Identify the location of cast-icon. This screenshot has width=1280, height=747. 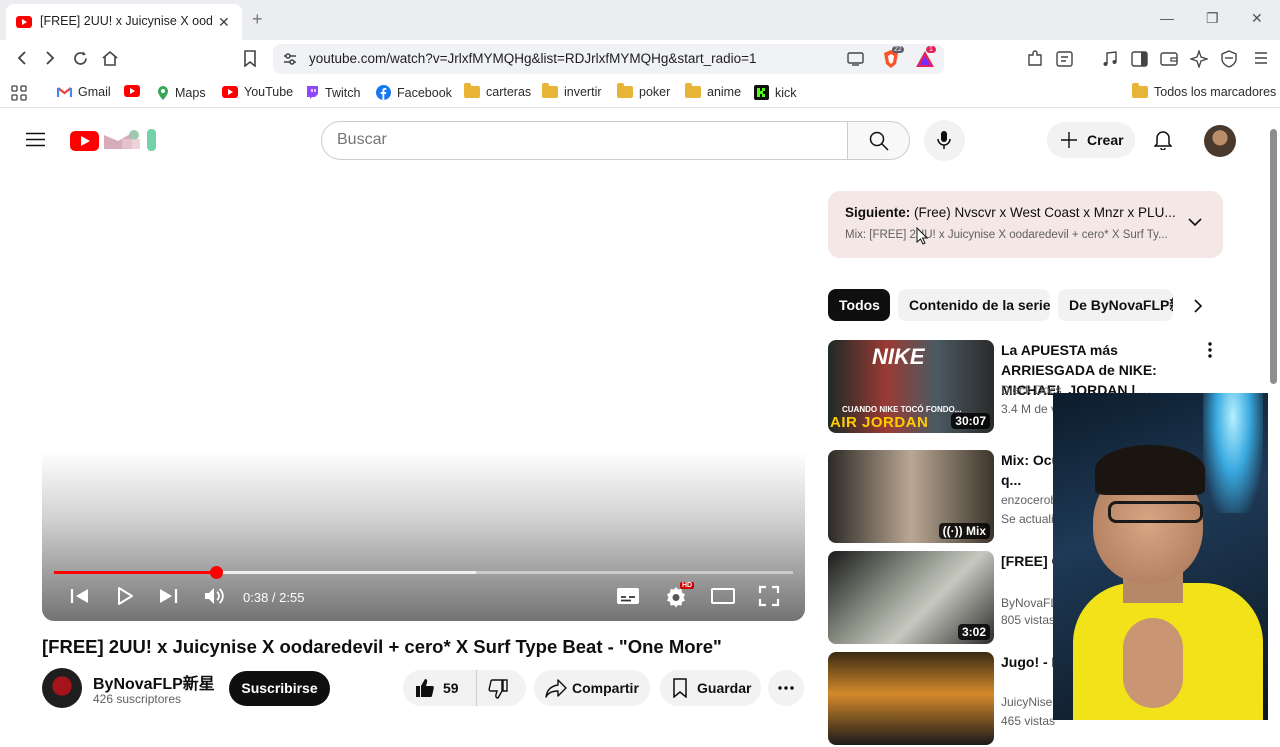
(855, 59).